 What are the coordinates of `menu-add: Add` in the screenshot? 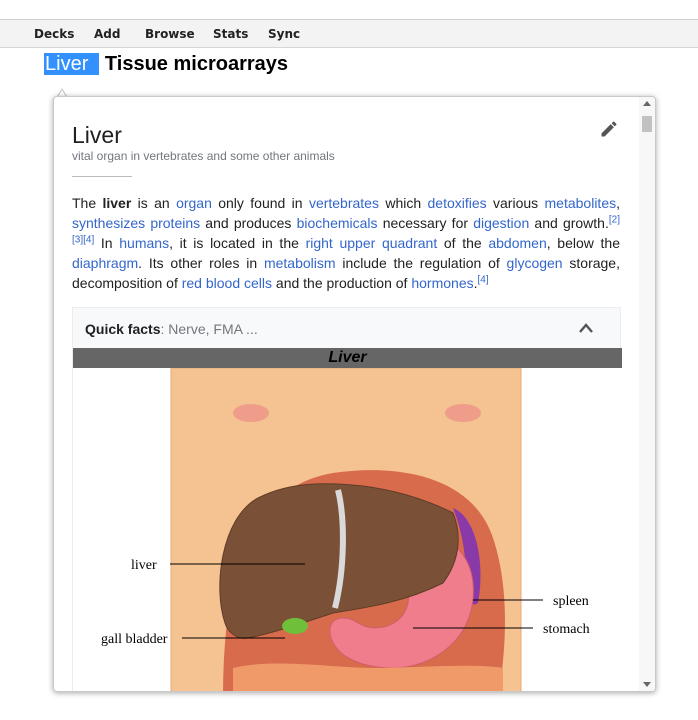 It's located at (107, 34).